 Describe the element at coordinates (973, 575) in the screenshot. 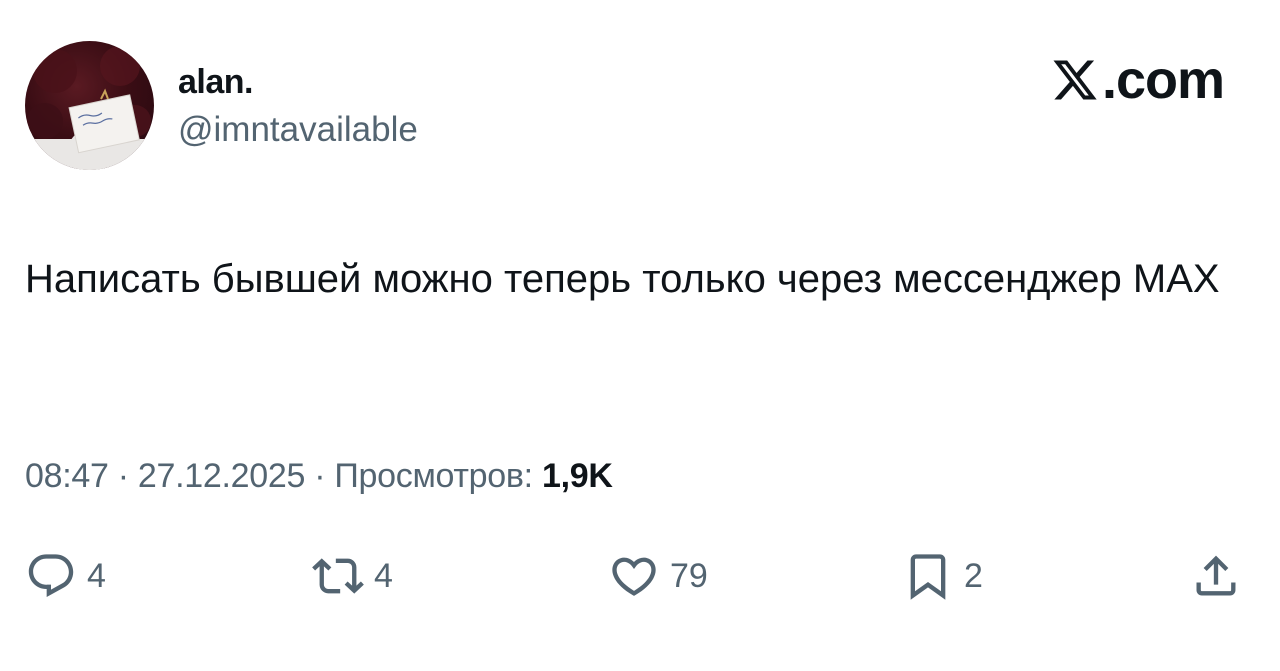

I see `bookmark-count: 2` at that location.